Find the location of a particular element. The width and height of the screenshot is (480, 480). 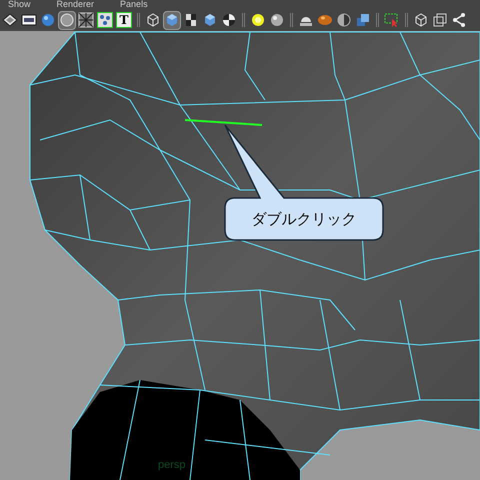

circle-icon is located at coordinates (67, 20).